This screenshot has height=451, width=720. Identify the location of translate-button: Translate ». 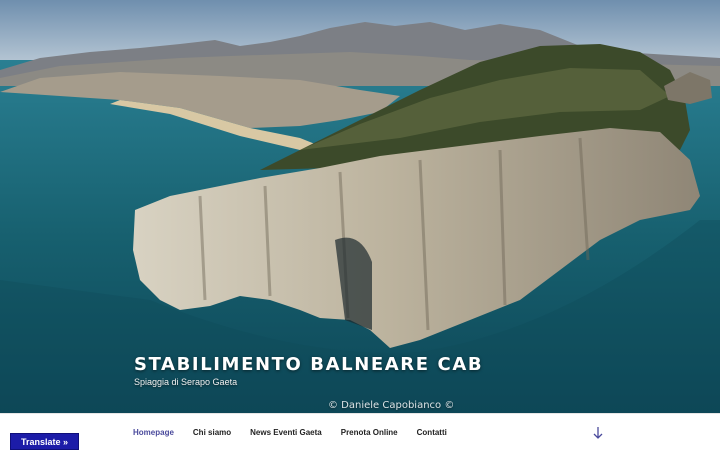
(44, 441).